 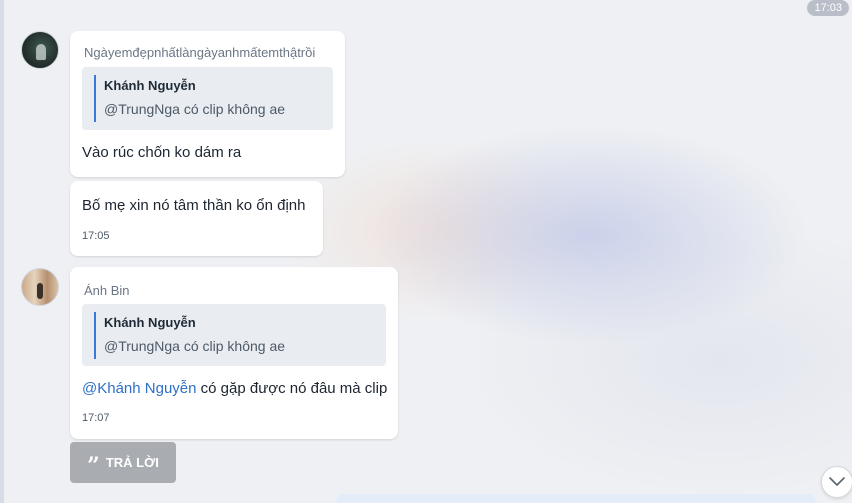 What do you see at coordinates (96, 418) in the screenshot?
I see `message-time: 17:07` at bounding box center [96, 418].